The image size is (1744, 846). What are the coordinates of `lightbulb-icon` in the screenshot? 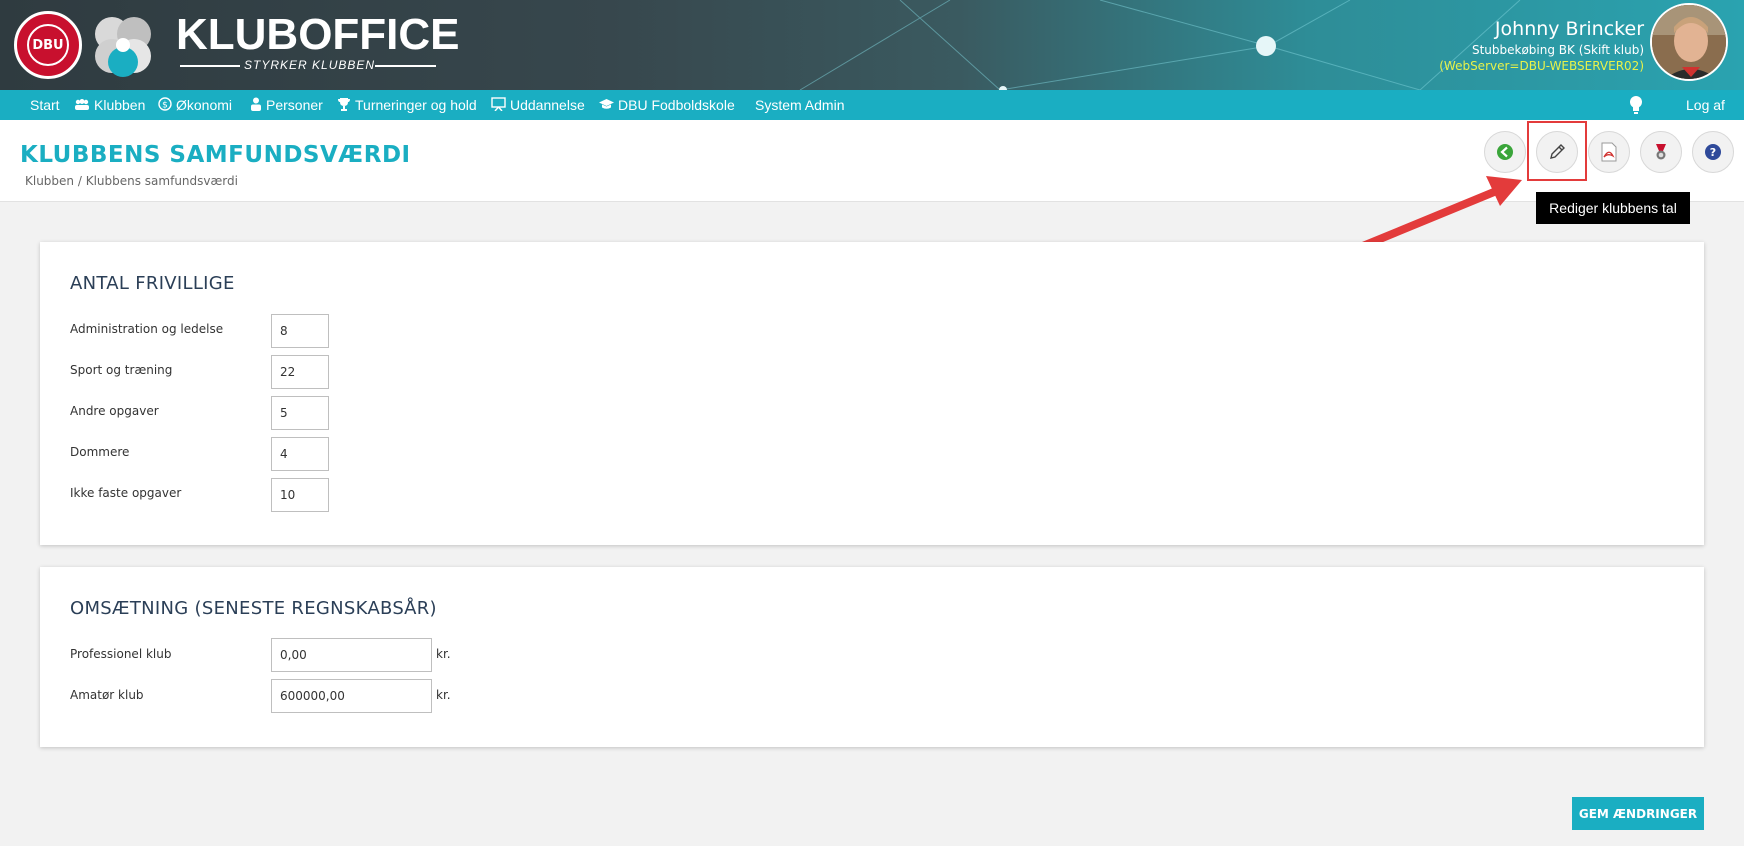 It's located at (1636, 105).